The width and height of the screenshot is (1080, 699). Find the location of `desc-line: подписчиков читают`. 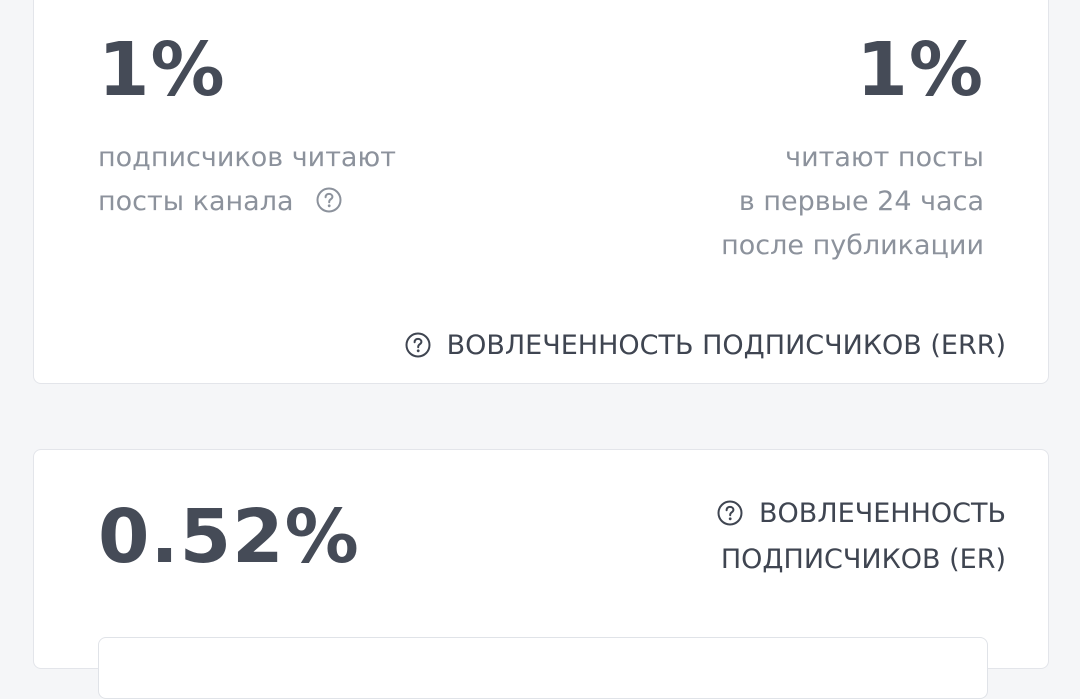

desc-line: подписчиков читают is located at coordinates (247, 157).